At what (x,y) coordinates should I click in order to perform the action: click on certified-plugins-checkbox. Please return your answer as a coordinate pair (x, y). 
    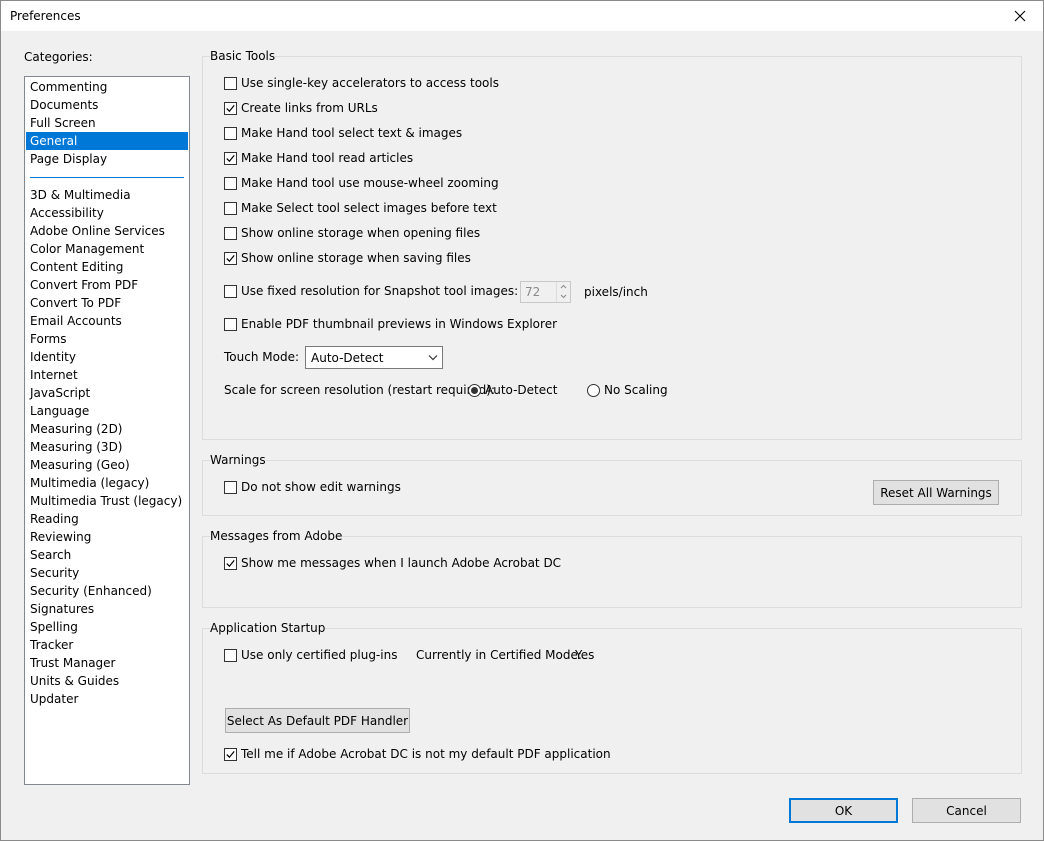
    Looking at the image, I should click on (230, 655).